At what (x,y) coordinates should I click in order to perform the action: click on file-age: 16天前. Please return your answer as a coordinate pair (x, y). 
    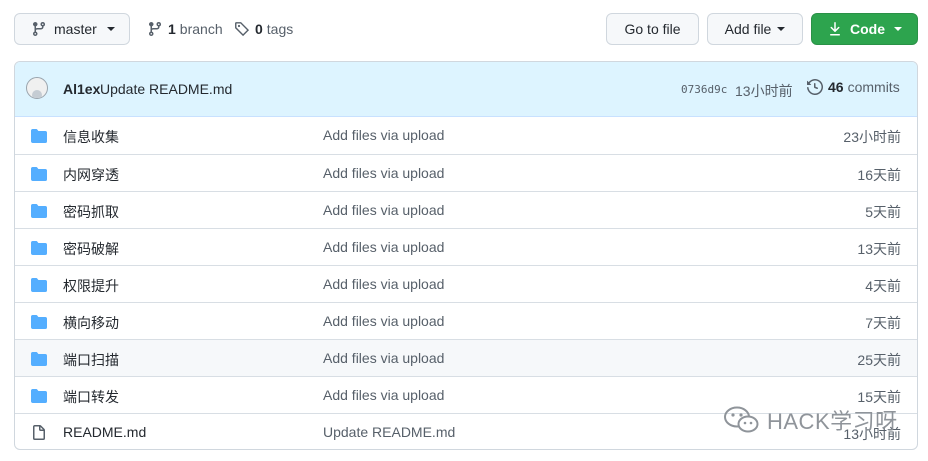
    Looking at the image, I should click on (879, 175).